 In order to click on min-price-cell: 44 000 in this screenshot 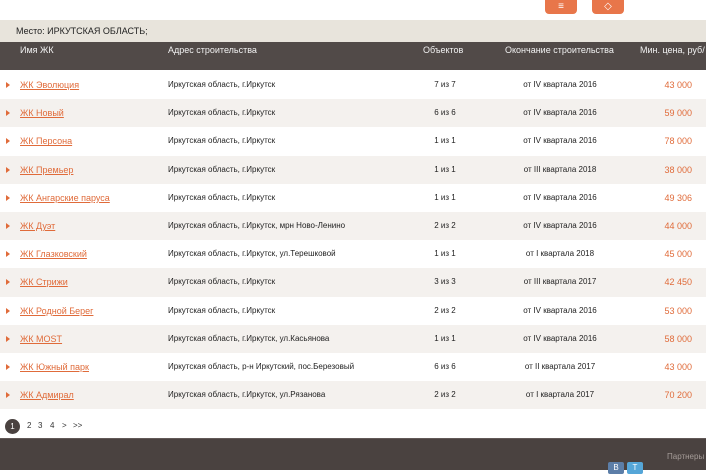, I will do `click(678, 225)`.